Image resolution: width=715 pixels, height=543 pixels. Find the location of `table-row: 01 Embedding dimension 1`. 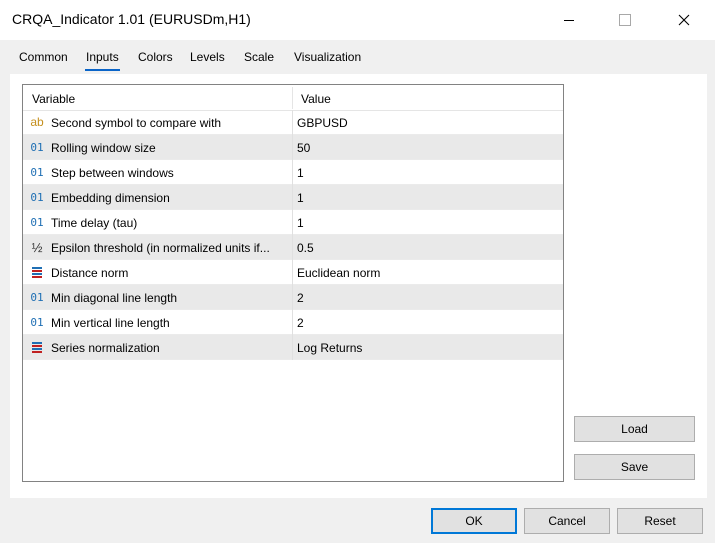

table-row: 01 Embedding dimension 1 is located at coordinates (293, 197).